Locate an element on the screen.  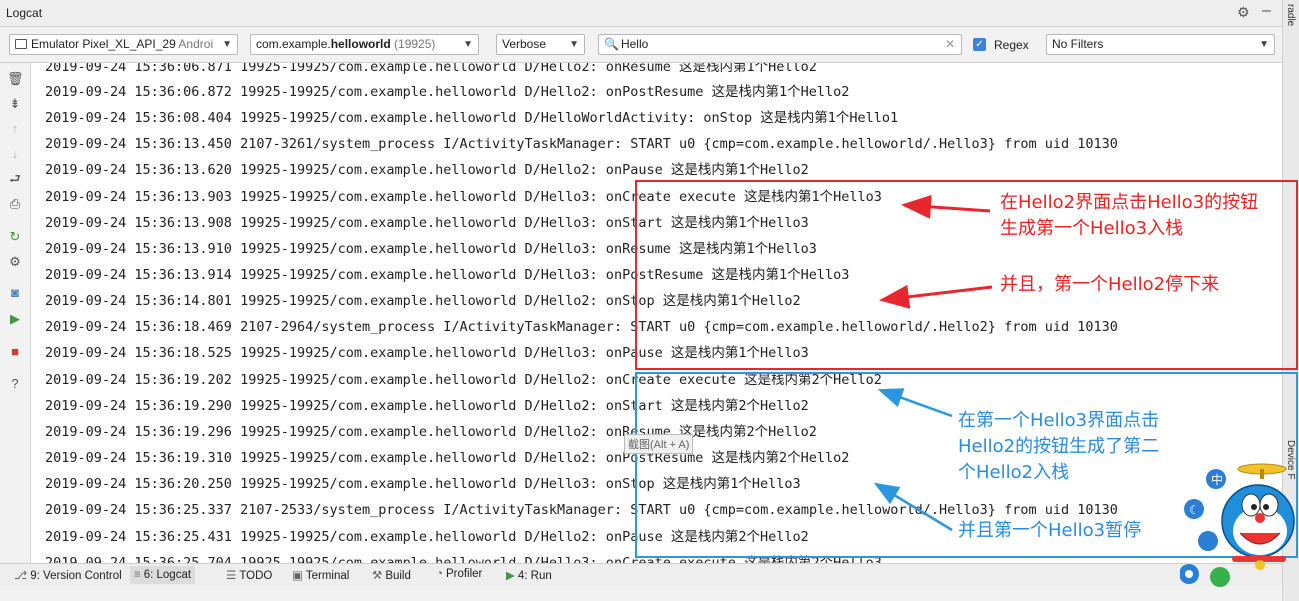
arrow-down-icon: ↓ is located at coordinates (15, 154).